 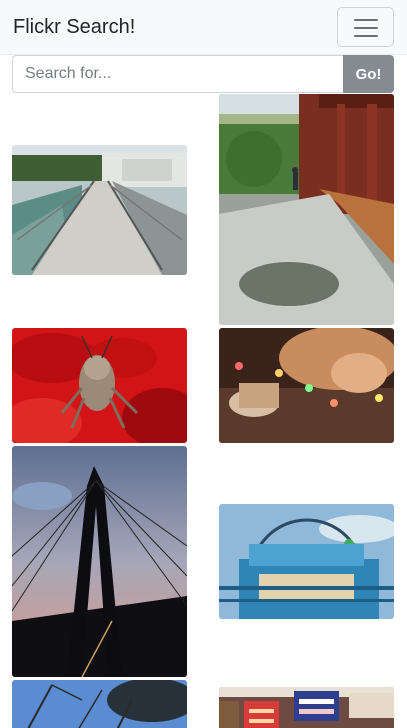 I want to click on brand-title: Flickr Search!, so click(x=74, y=27).